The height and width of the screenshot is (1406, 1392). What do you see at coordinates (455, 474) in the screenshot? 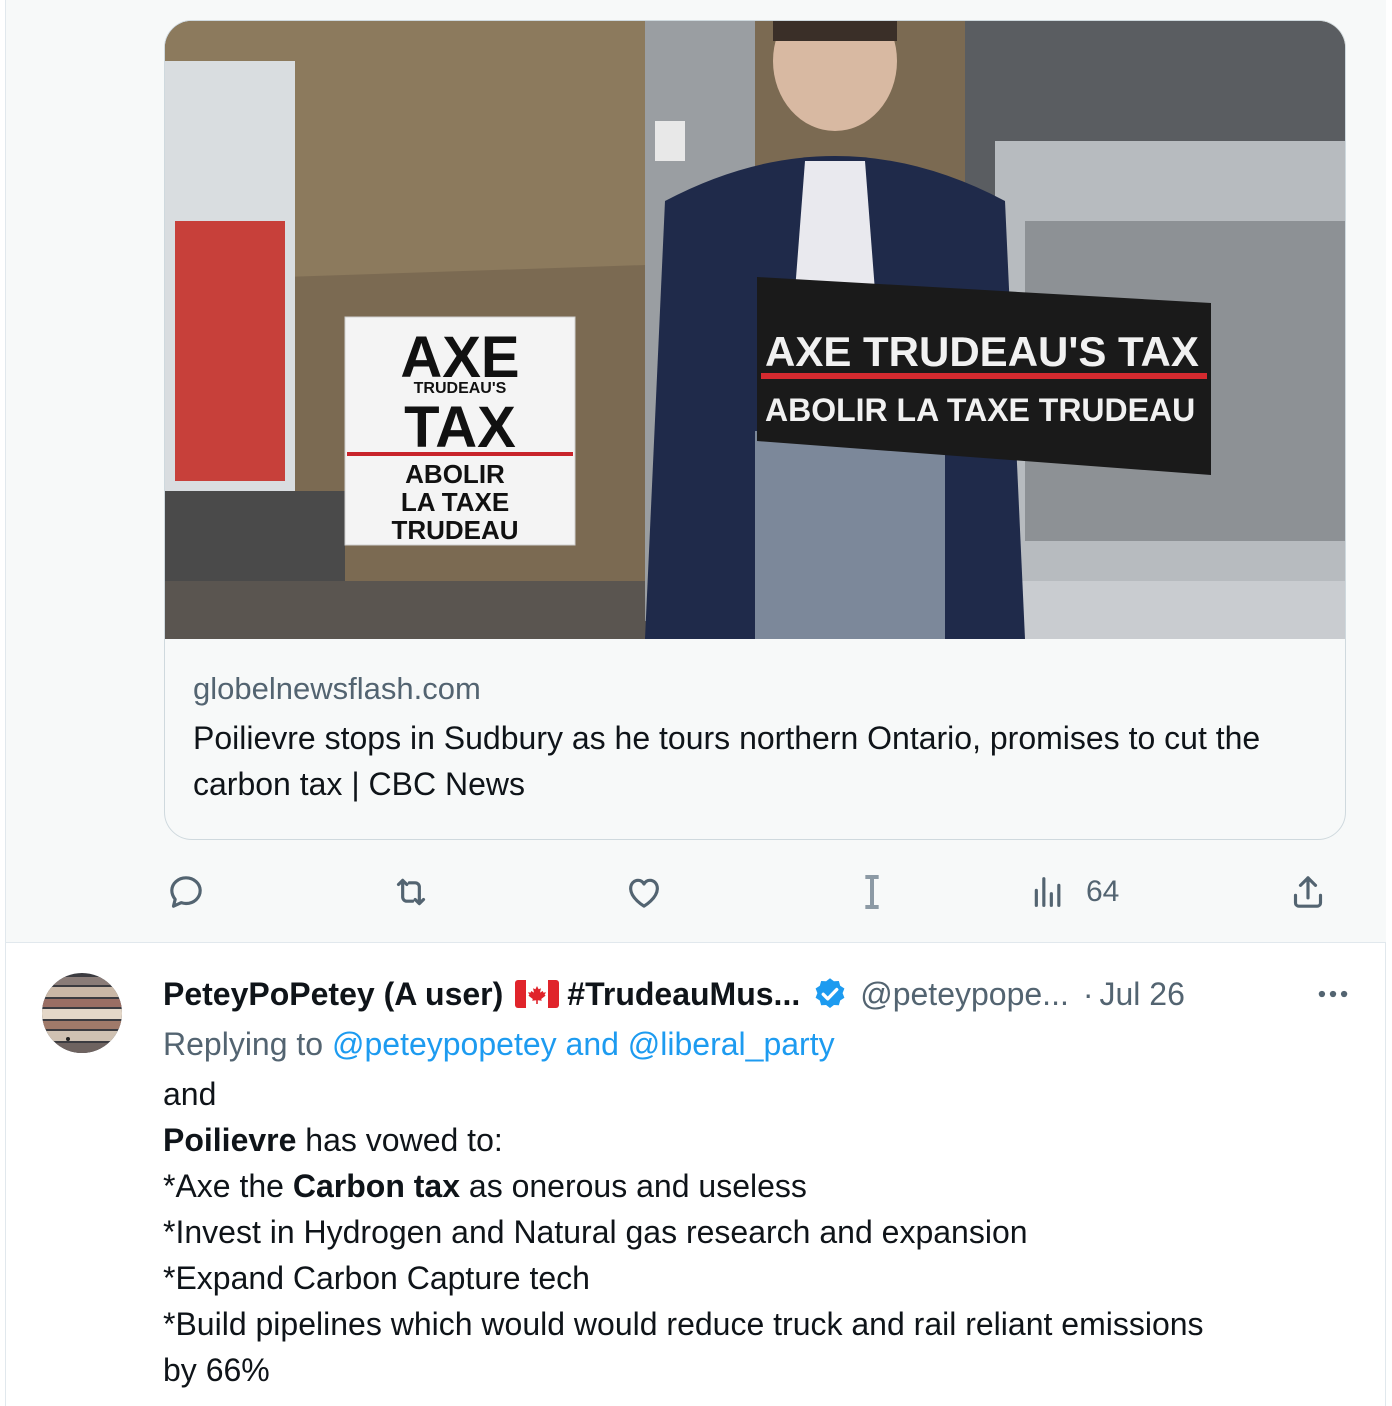
I see `sign-abolir: ABOLIR` at bounding box center [455, 474].